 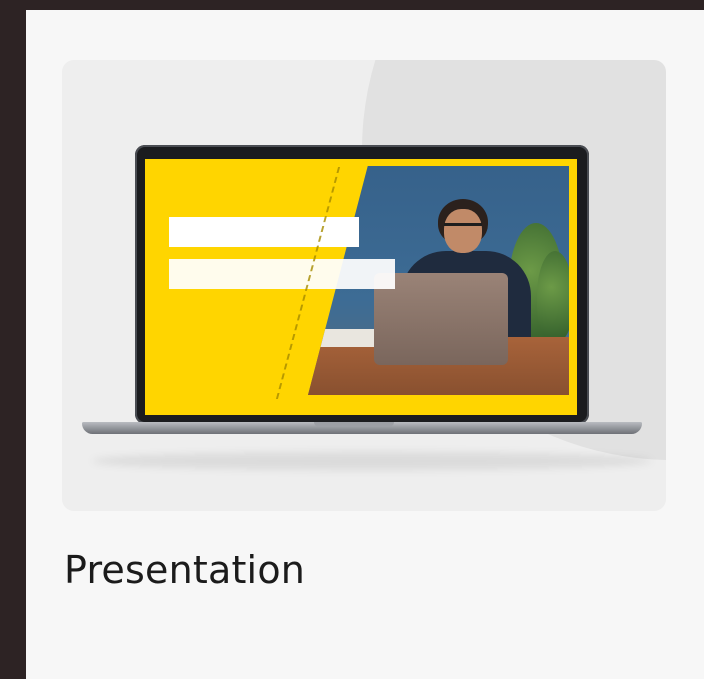 What do you see at coordinates (184, 570) in the screenshot?
I see `template-title: Presentation` at bounding box center [184, 570].